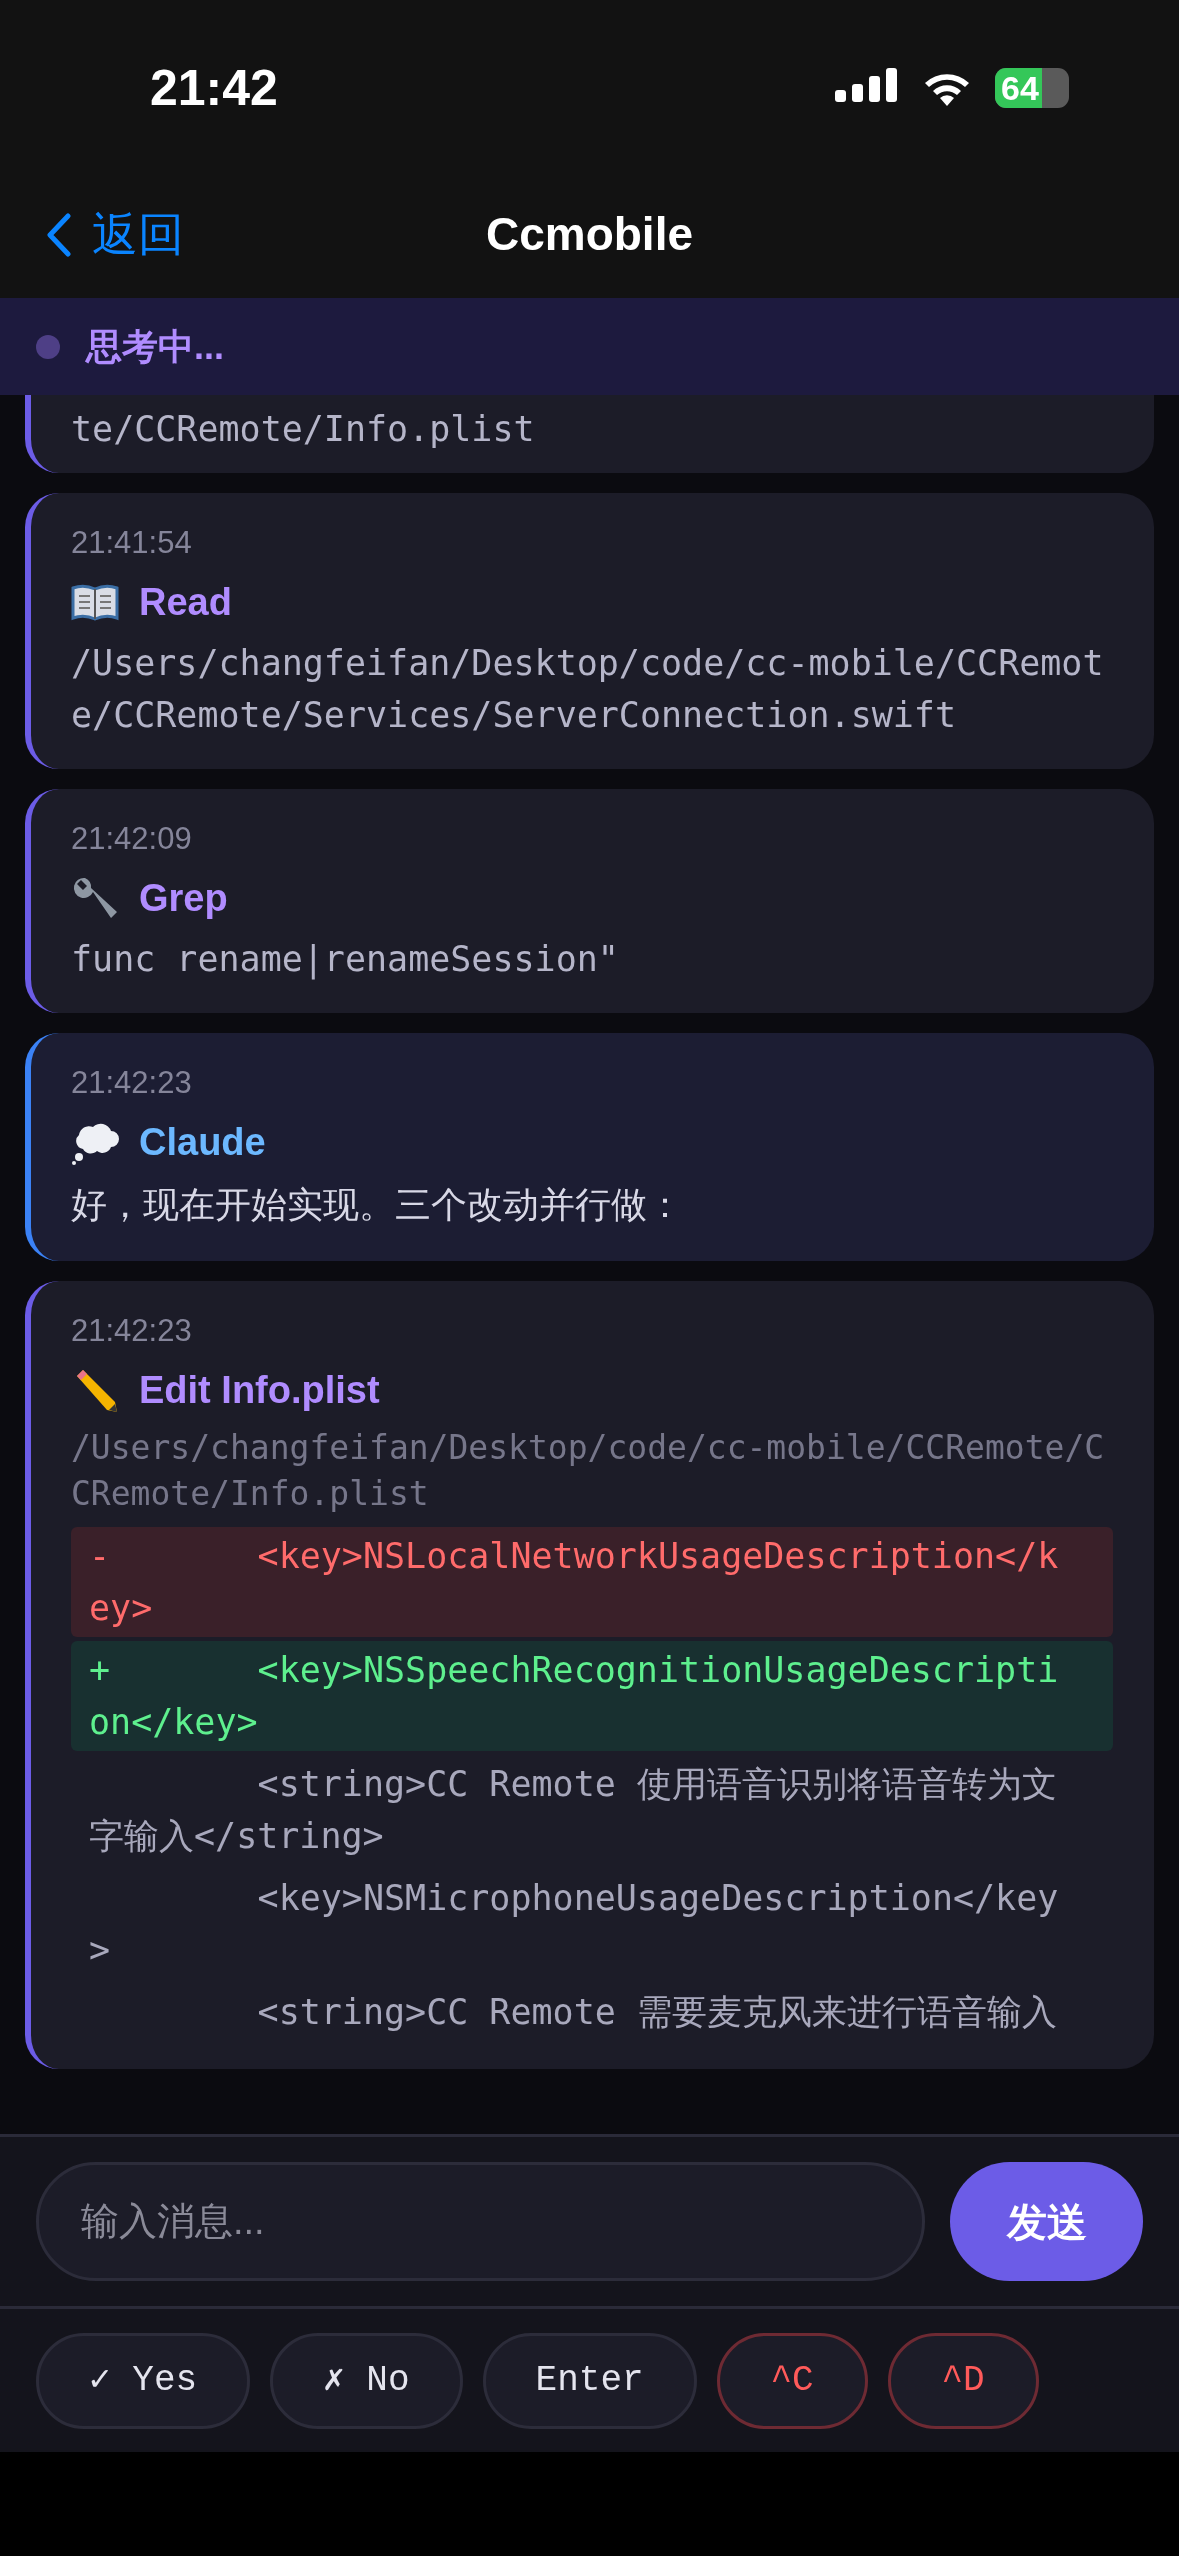  What do you see at coordinates (574, 1924) in the screenshot?
I see `diff-line: <key>NSMicrophoneUsageDescription</key>` at bounding box center [574, 1924].